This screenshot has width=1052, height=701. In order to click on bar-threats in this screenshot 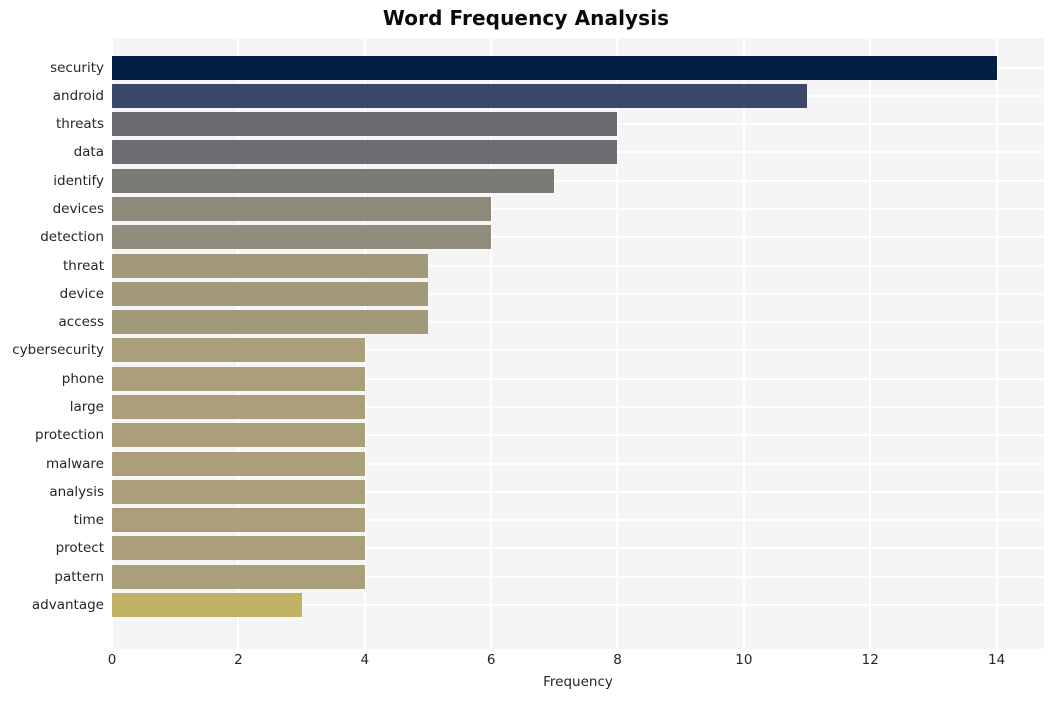, I will do `click(365, 124)`.